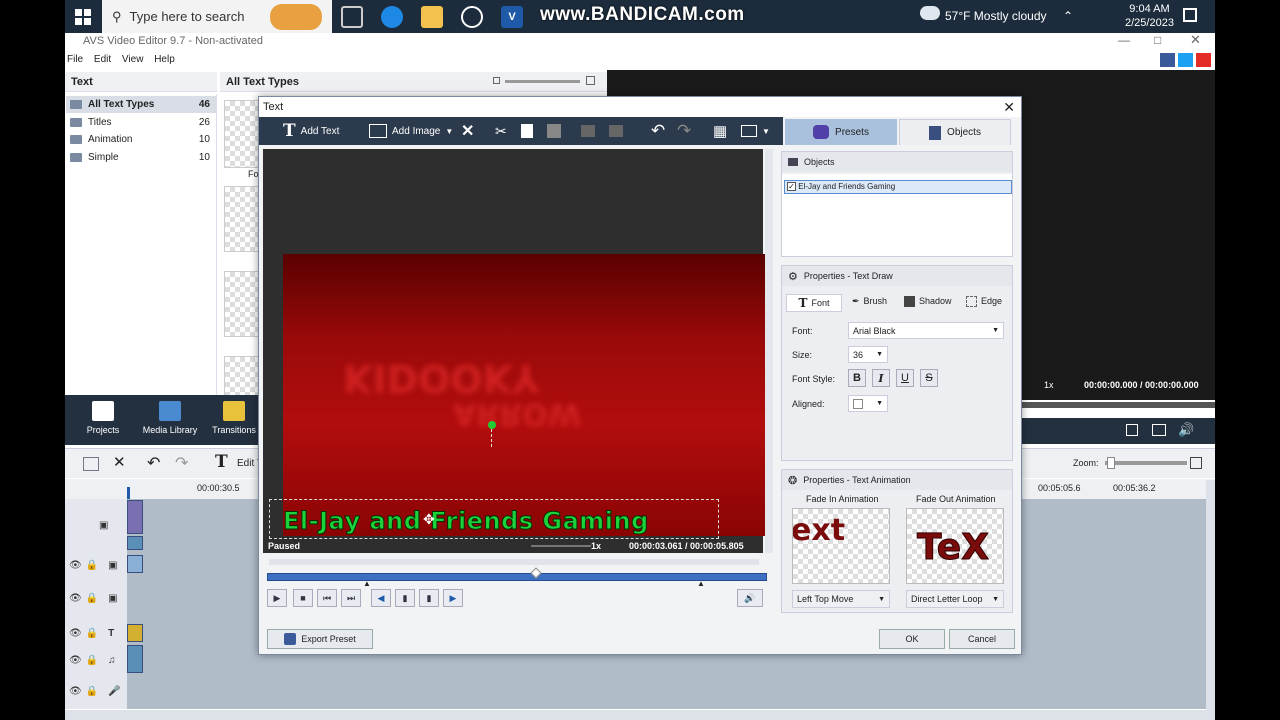 The width and height of the screenshot is (1280, 720). I want to click on maximize-icon: □, so click(1157, 40).